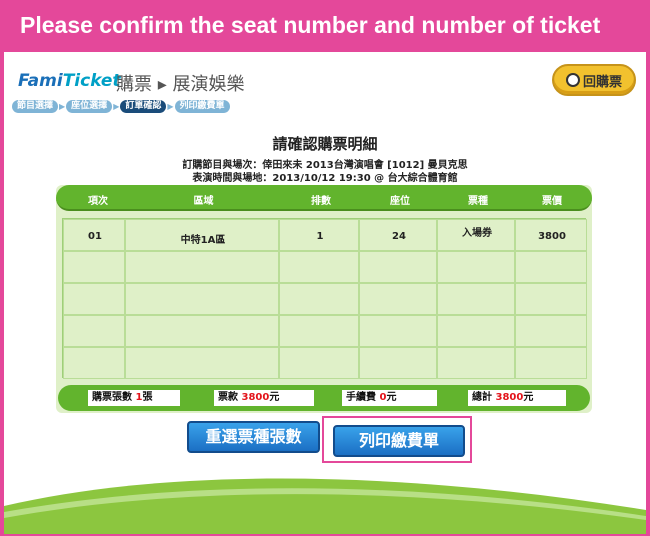  I want to click on table-cell: 01, so click(94, 235).